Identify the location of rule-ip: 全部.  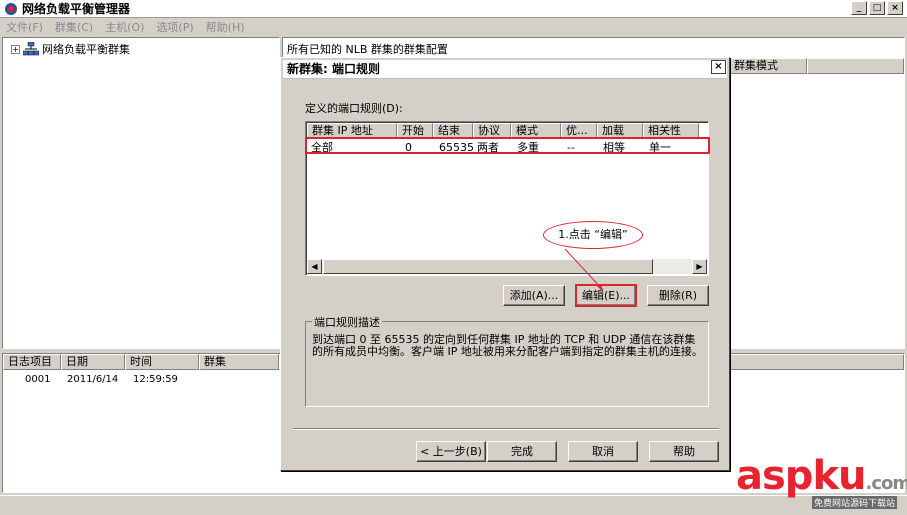
(322, 147).